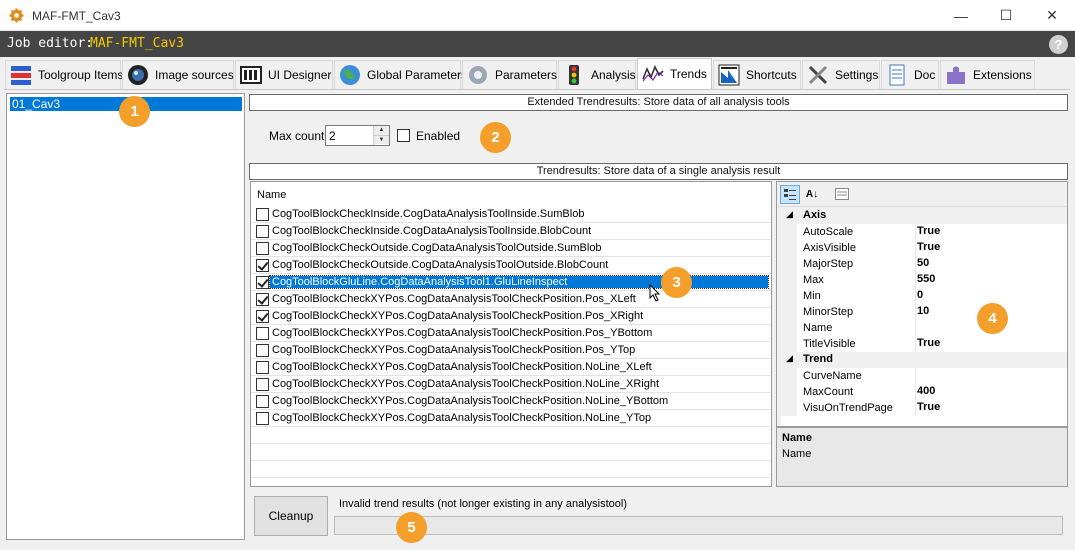 This screenshot has width=1075, height=550. What do you see at coordinates (832, 376) in the screenshot?
I see `property-name: CurveName` at bounding box center [832, 376].